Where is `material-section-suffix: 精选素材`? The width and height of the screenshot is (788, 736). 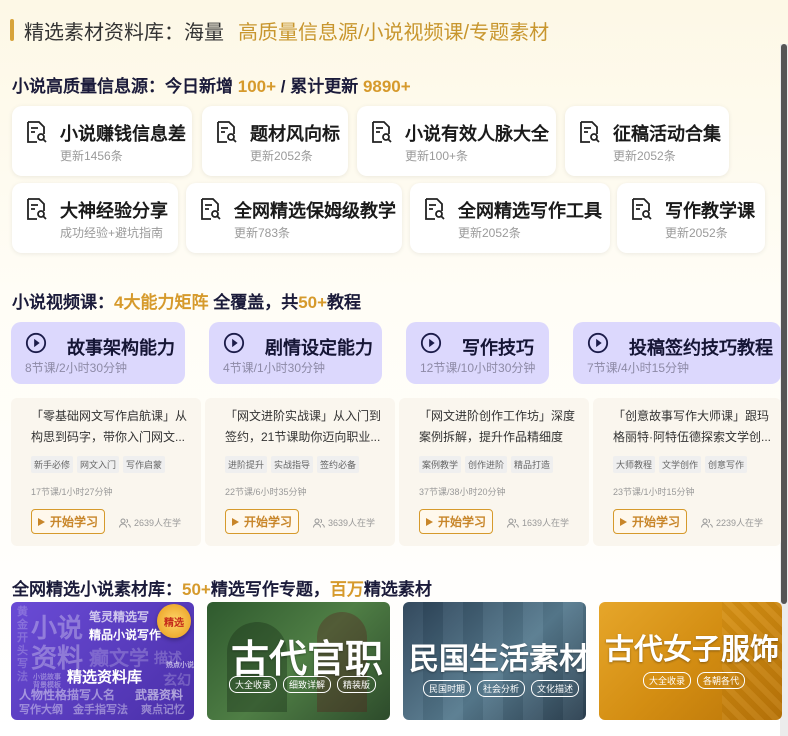 material-section-suffix: 精选素材 is located at coordinates (397, 589).